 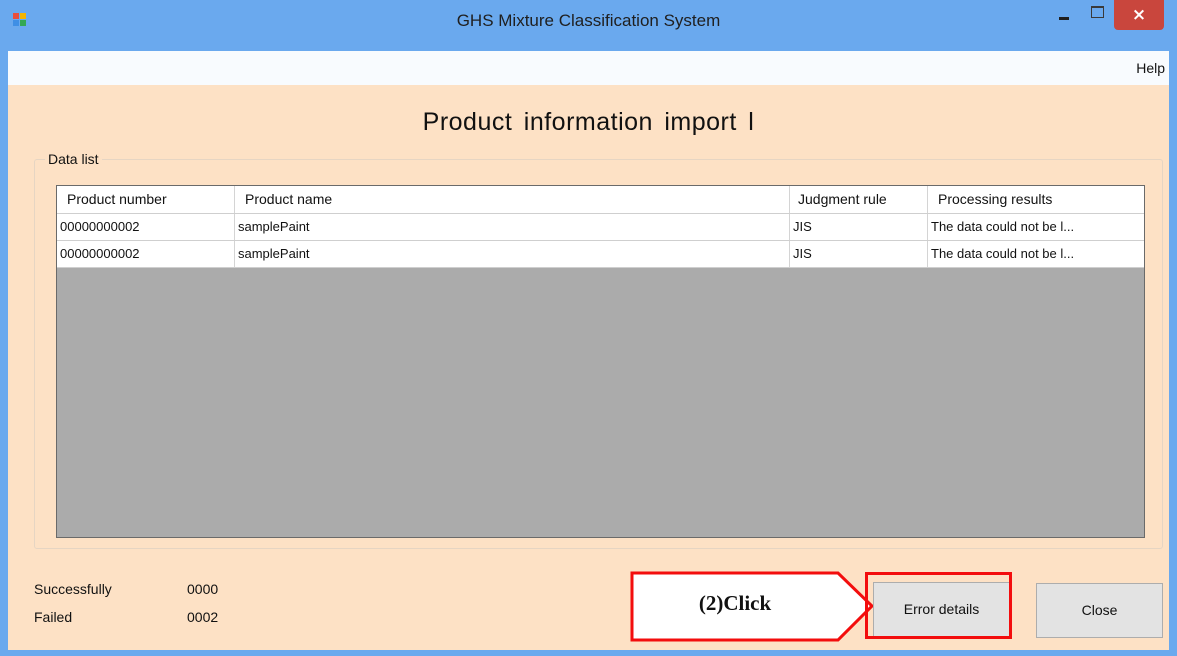 I want to click on success-label: Successfully, so click(x=73, y=589).